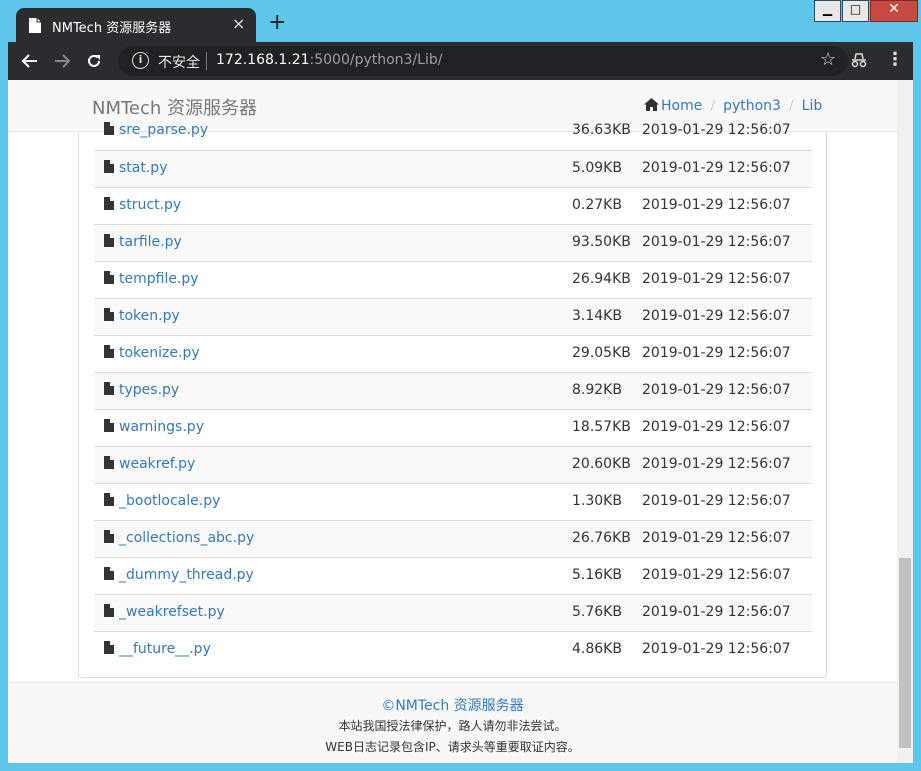 The width and height of the screenshot is (921, 771). I want to click on file-link: types.py, so click(149, 390).